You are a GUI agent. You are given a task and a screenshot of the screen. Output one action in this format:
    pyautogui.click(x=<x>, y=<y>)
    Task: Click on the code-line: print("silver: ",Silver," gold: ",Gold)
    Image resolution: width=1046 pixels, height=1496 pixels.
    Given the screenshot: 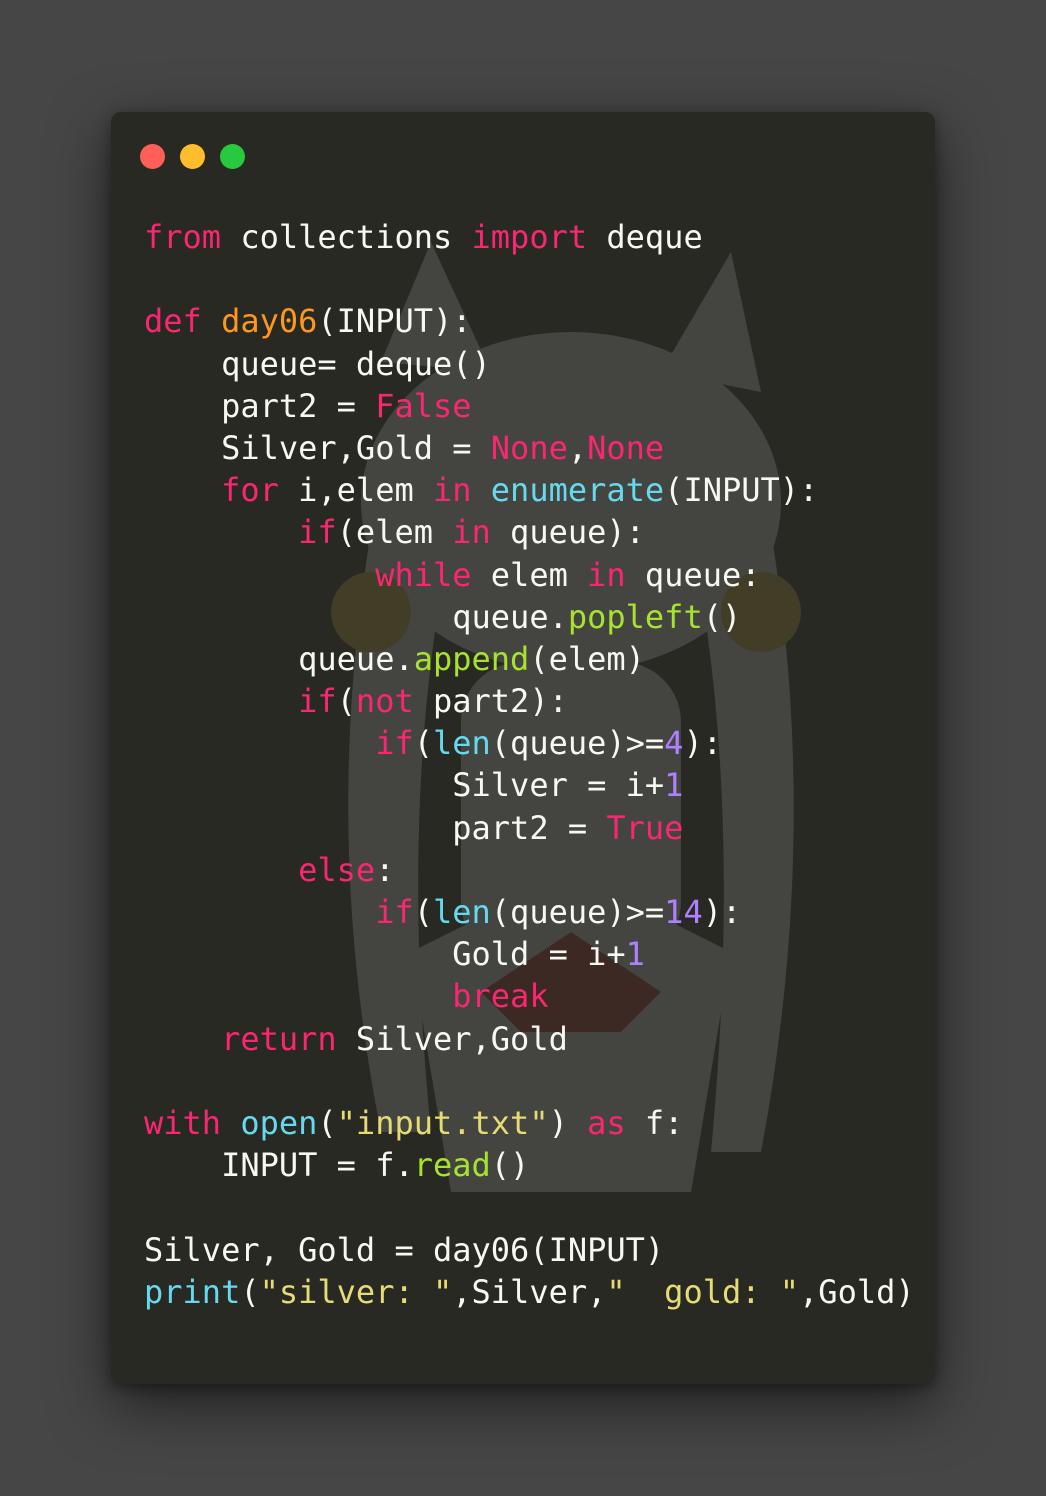 What is the action you would take?
    pyautogui.click(x=529, y=1292)
    